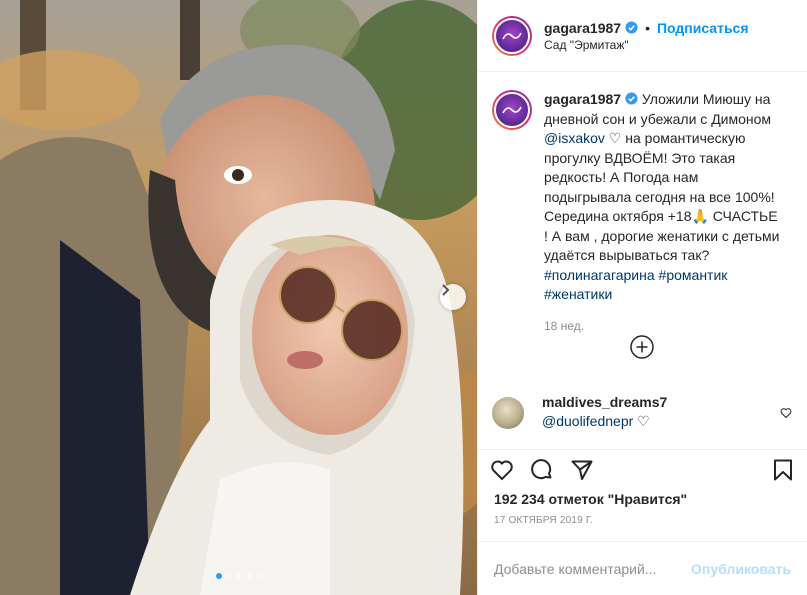  What do you see at coordinates (593, 568) in the screenshot?
I see `comment-input` at bounding box center [593, 568].